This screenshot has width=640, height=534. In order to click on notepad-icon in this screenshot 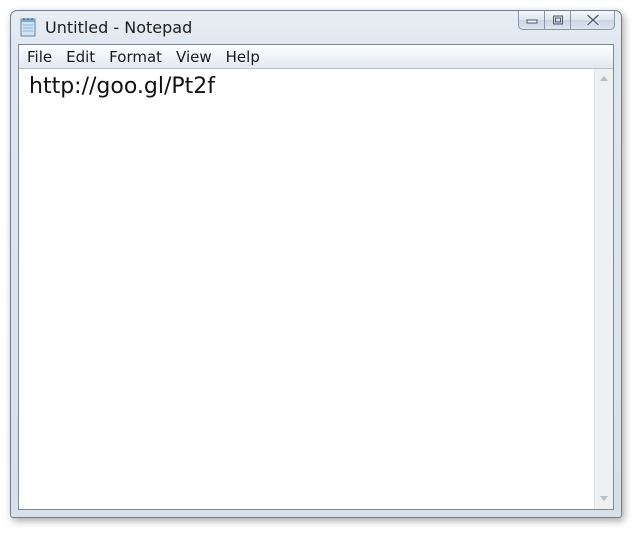, I will do `click(28, 27)`.